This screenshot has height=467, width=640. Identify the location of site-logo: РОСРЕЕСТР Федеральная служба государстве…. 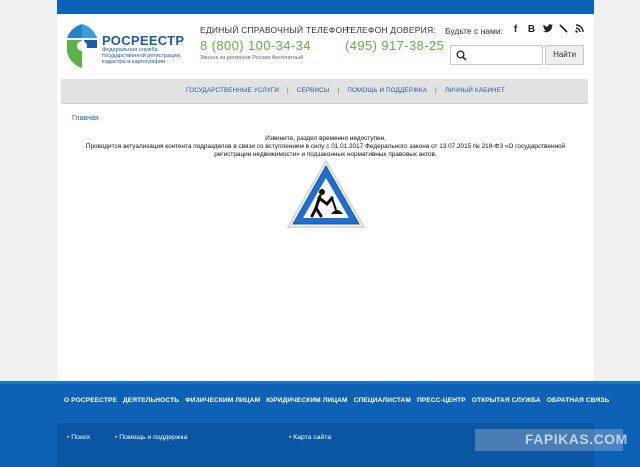
(130, 47).